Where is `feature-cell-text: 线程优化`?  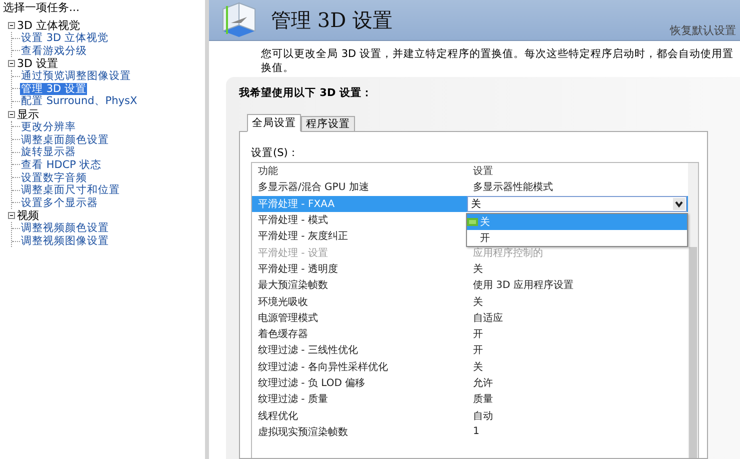
feature-cell-text: 线程优化 is located at coordinates (278, 416).